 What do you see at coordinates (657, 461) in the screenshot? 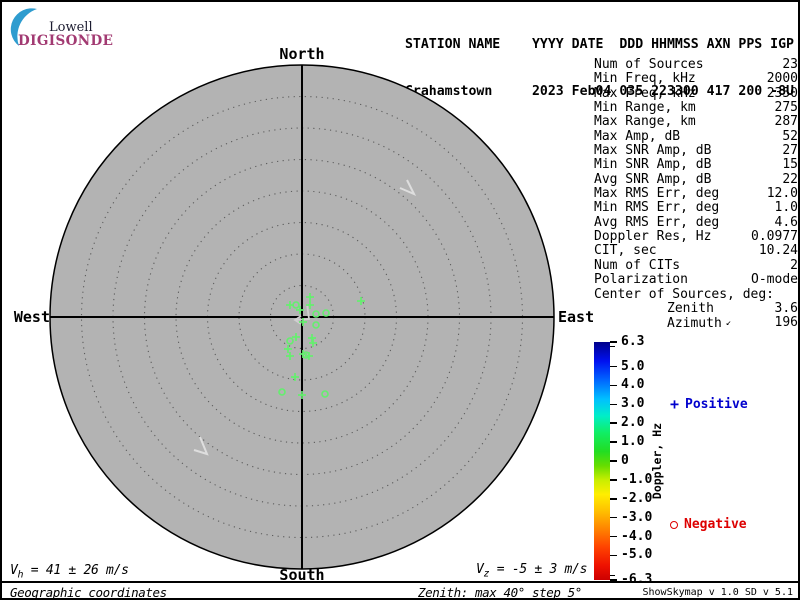
I see `colorbar-title: Doppler, Hz` at bounding box center [657, 461].